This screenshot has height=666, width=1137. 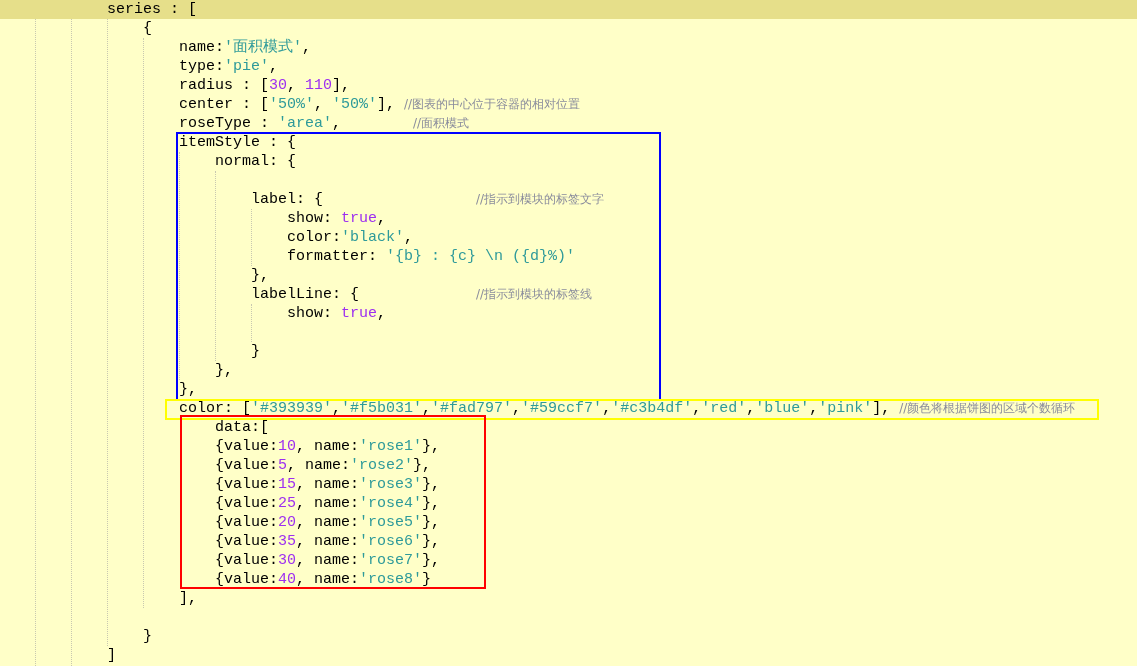 I want to click on code-line: data:[, so click(x=242, y=427).